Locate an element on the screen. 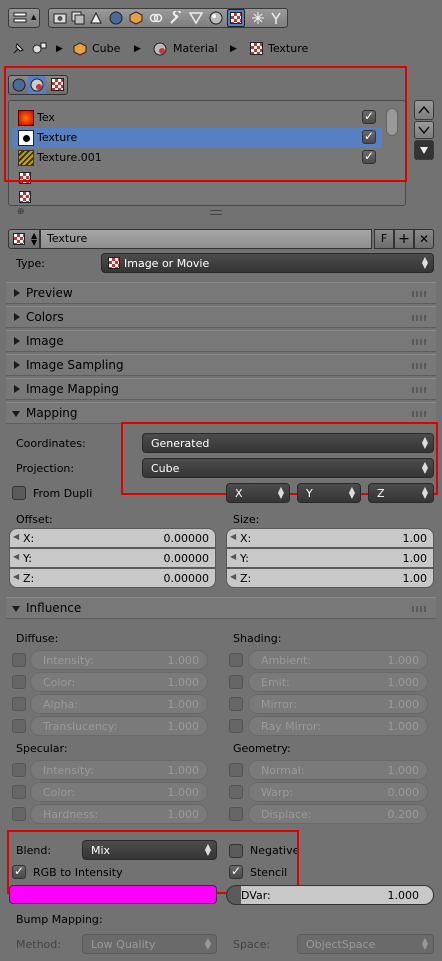  type-dropdown: Image or Movie ▲ ▼ is located at coordinates (267, 263).